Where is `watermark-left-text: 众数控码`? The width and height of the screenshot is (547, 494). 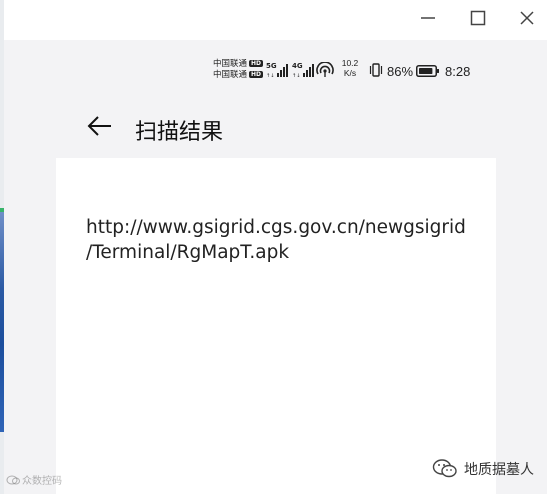
watermark-left-text: 众数控码 is located at coordinates (42, 481).